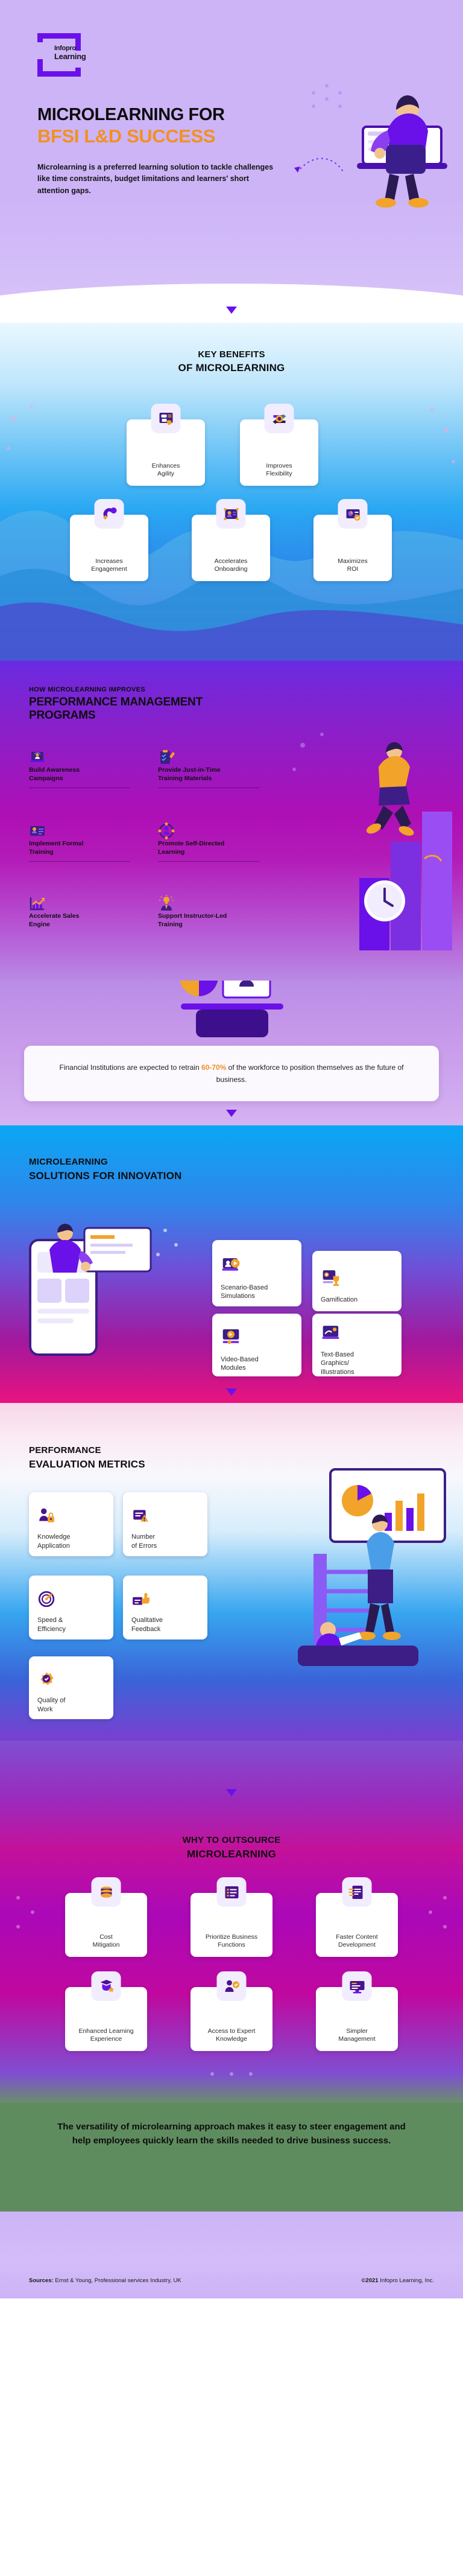 This screenshot has width=463, height=2576. I want to click on logo-line-1: Infopro, so click(65, 49).